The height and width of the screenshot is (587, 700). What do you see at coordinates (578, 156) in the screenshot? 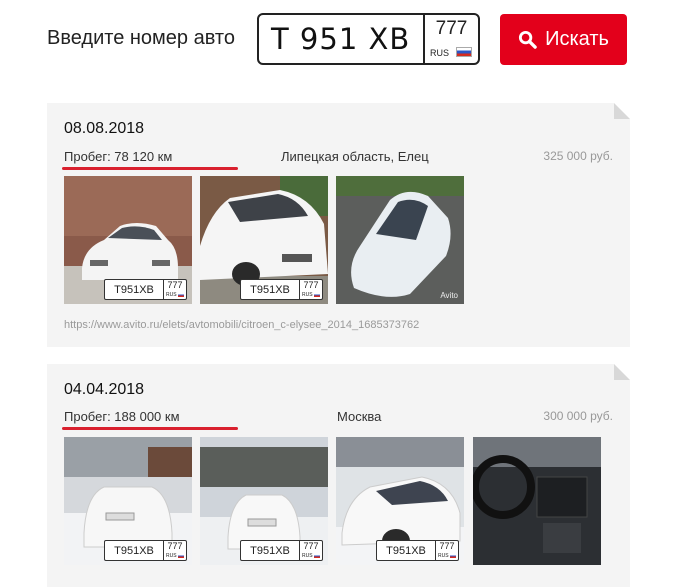
I see `listing-price: 325 000 руб.` at bounding box center [578, 156].